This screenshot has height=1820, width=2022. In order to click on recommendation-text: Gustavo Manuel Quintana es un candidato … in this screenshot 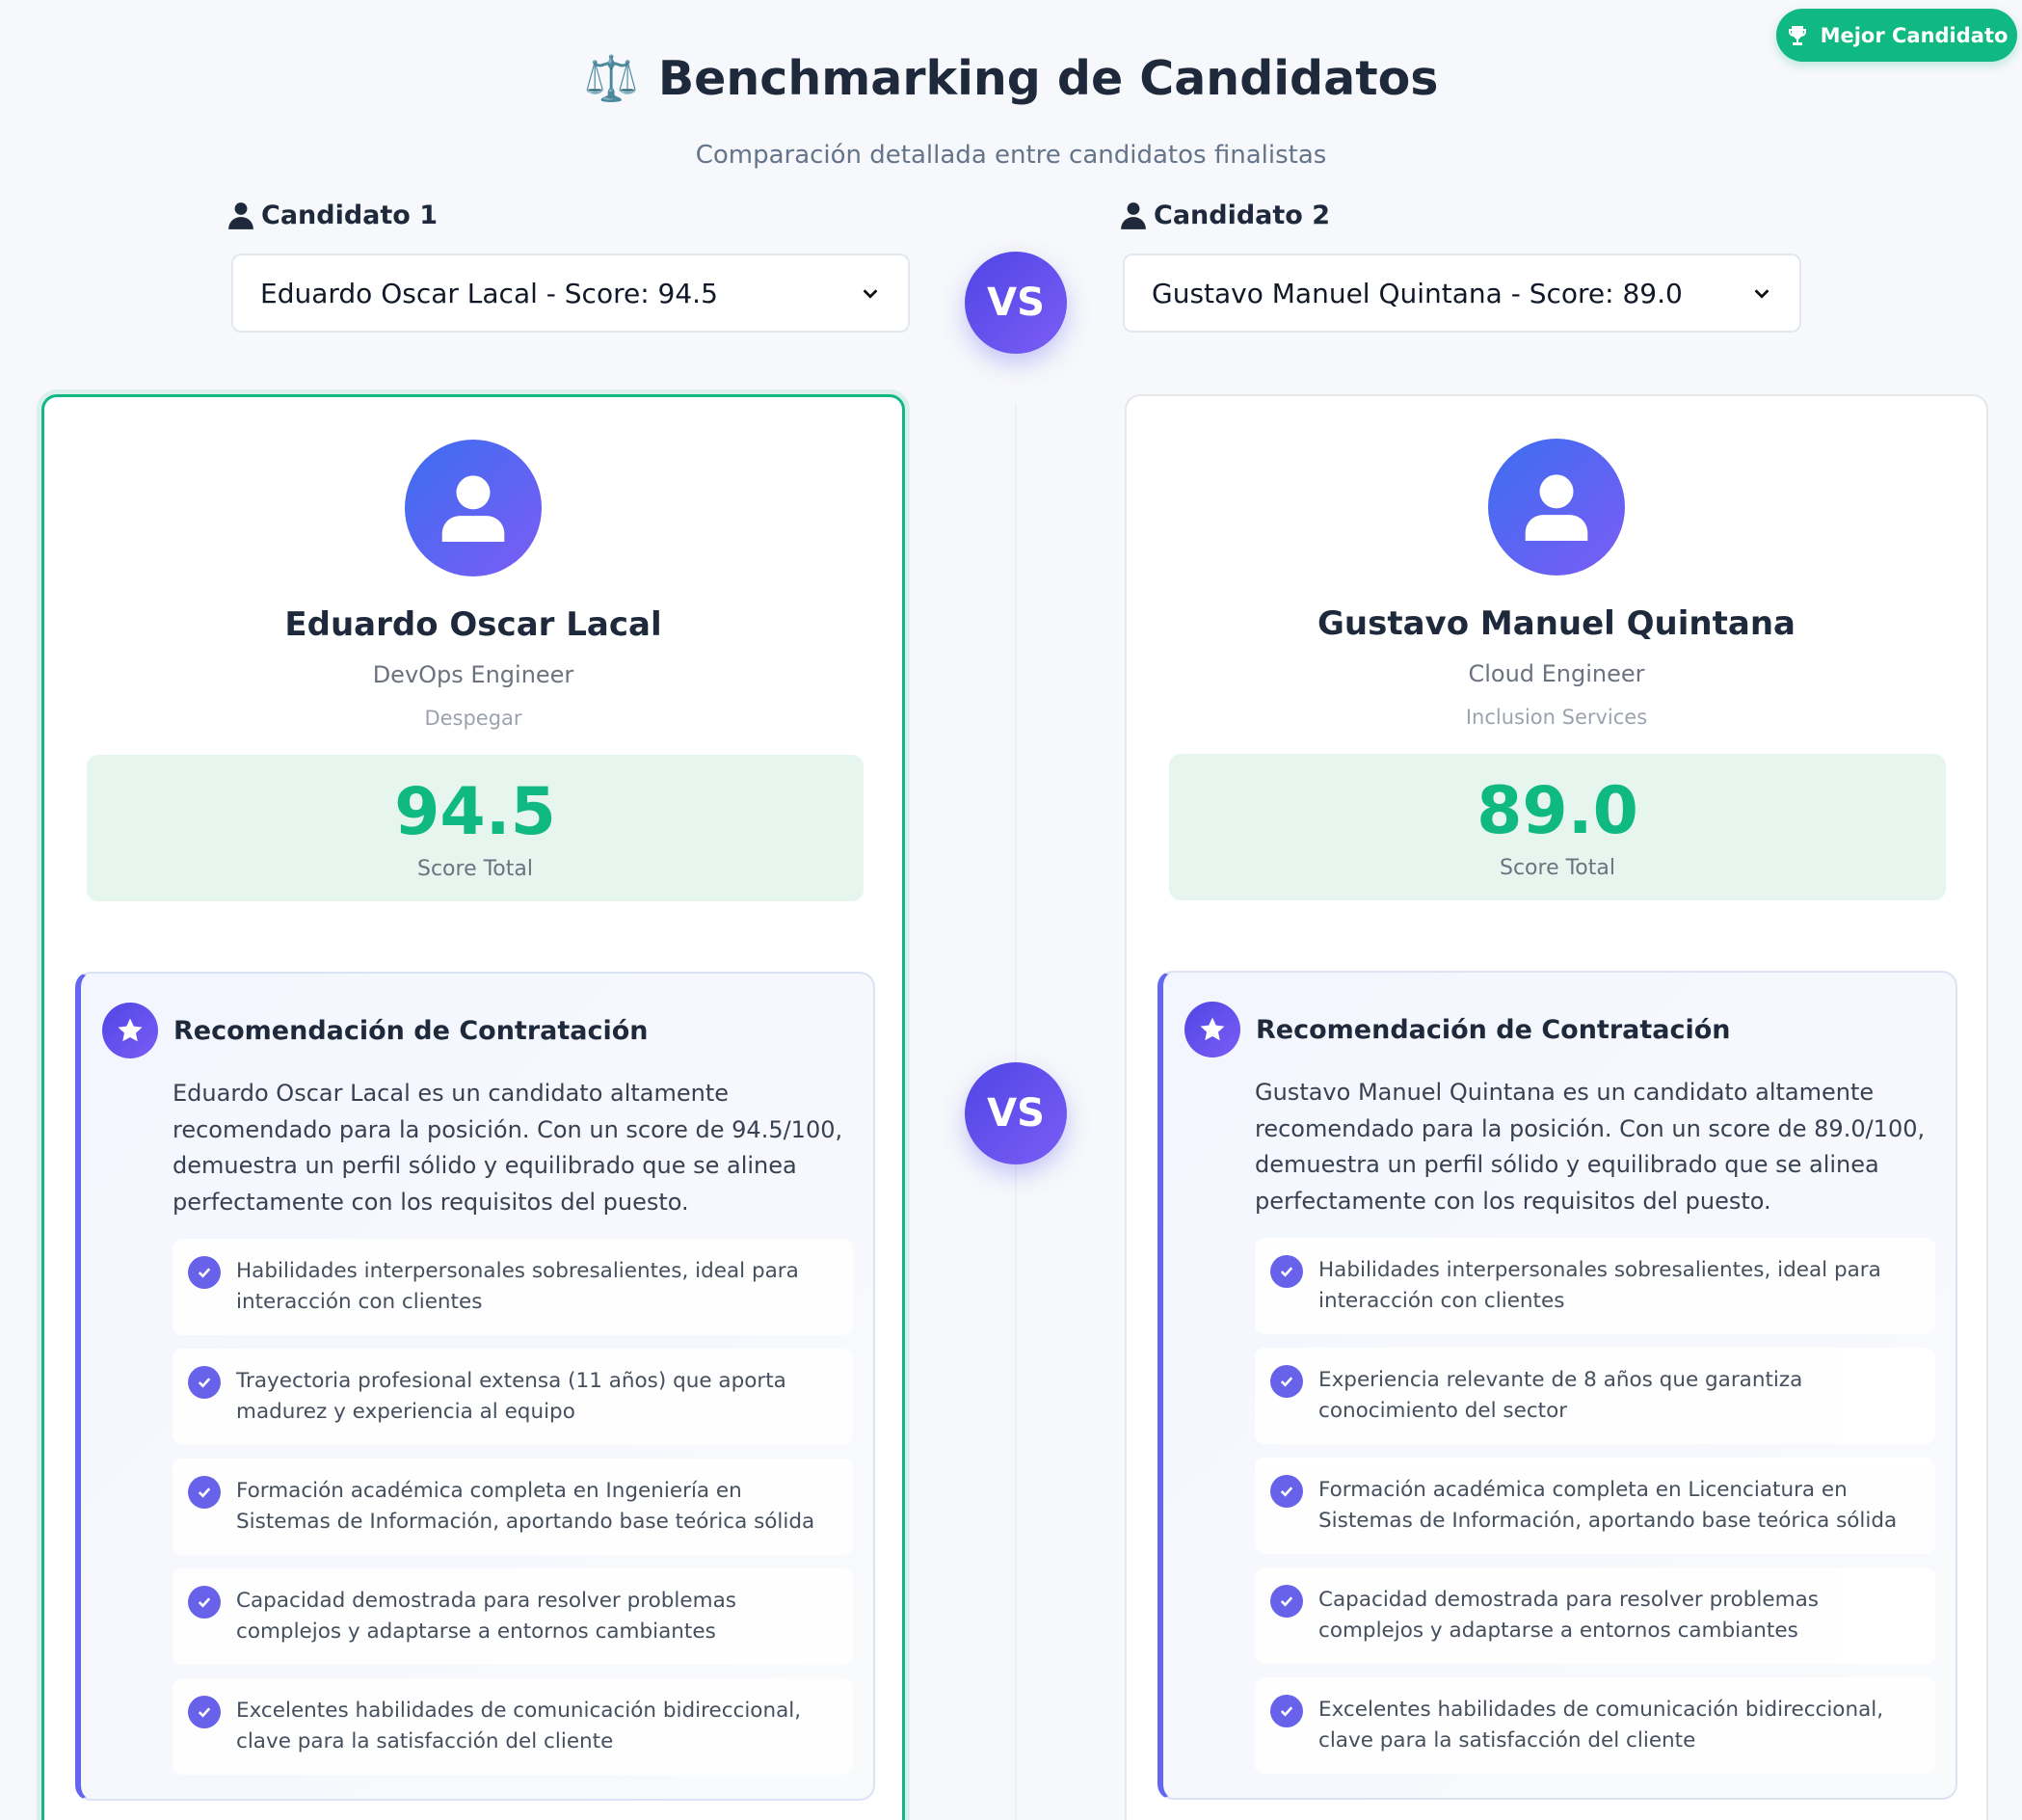, I will do `click(1590, 1147)`.